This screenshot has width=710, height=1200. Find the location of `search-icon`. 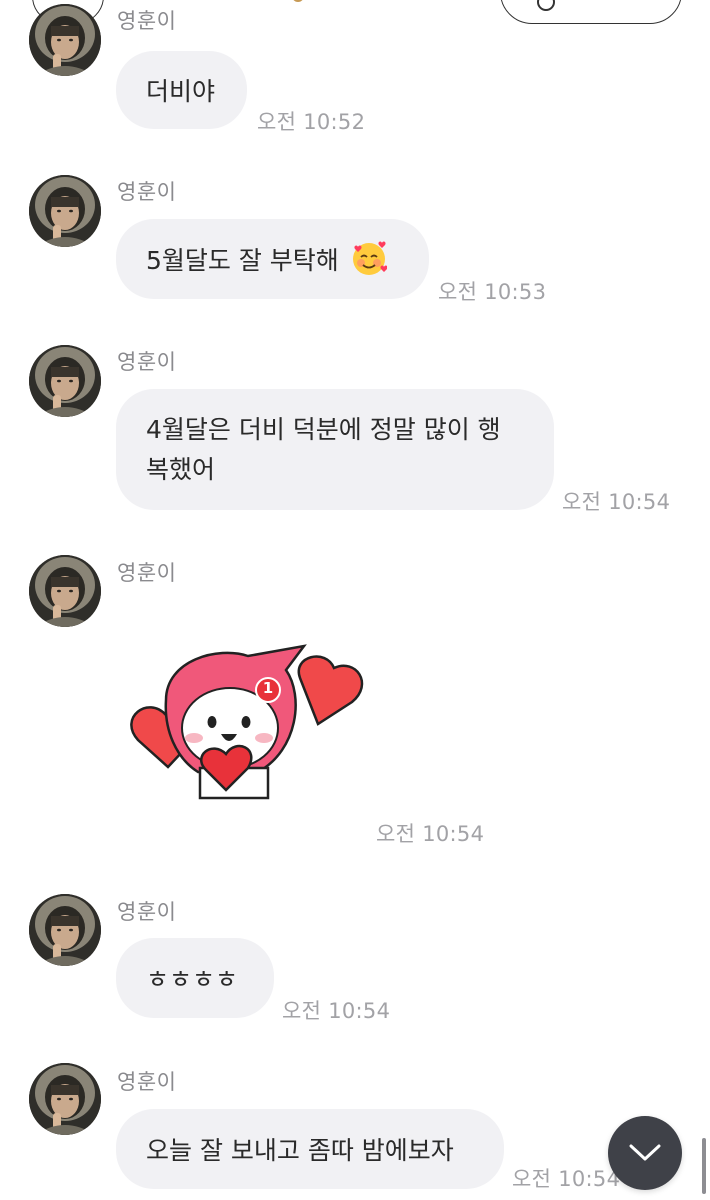

search-icon is located at coordinates (546, 5).